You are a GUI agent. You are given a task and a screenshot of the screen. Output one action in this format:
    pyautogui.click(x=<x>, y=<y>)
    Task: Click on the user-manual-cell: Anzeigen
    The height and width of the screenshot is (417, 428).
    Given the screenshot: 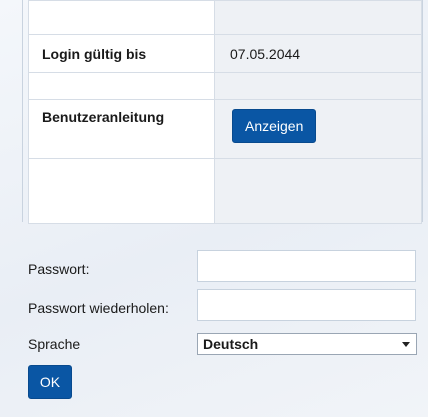 What is the action you would take?
    pyautogui.click(x=318, y=129)
    